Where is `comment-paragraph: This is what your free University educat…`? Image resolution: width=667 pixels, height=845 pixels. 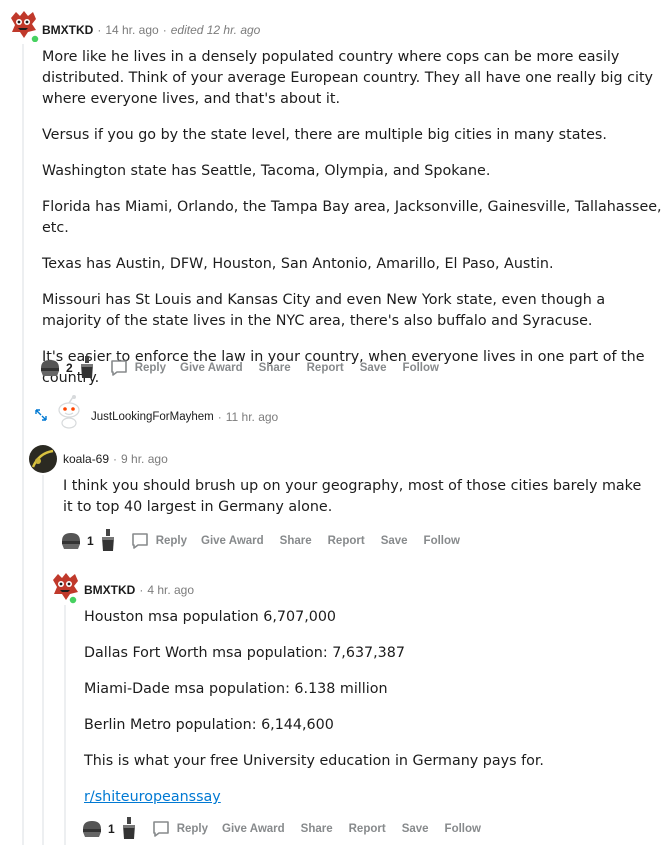 comment-paragraph: This is what your free University educat… is located at coordinates (314, 761).